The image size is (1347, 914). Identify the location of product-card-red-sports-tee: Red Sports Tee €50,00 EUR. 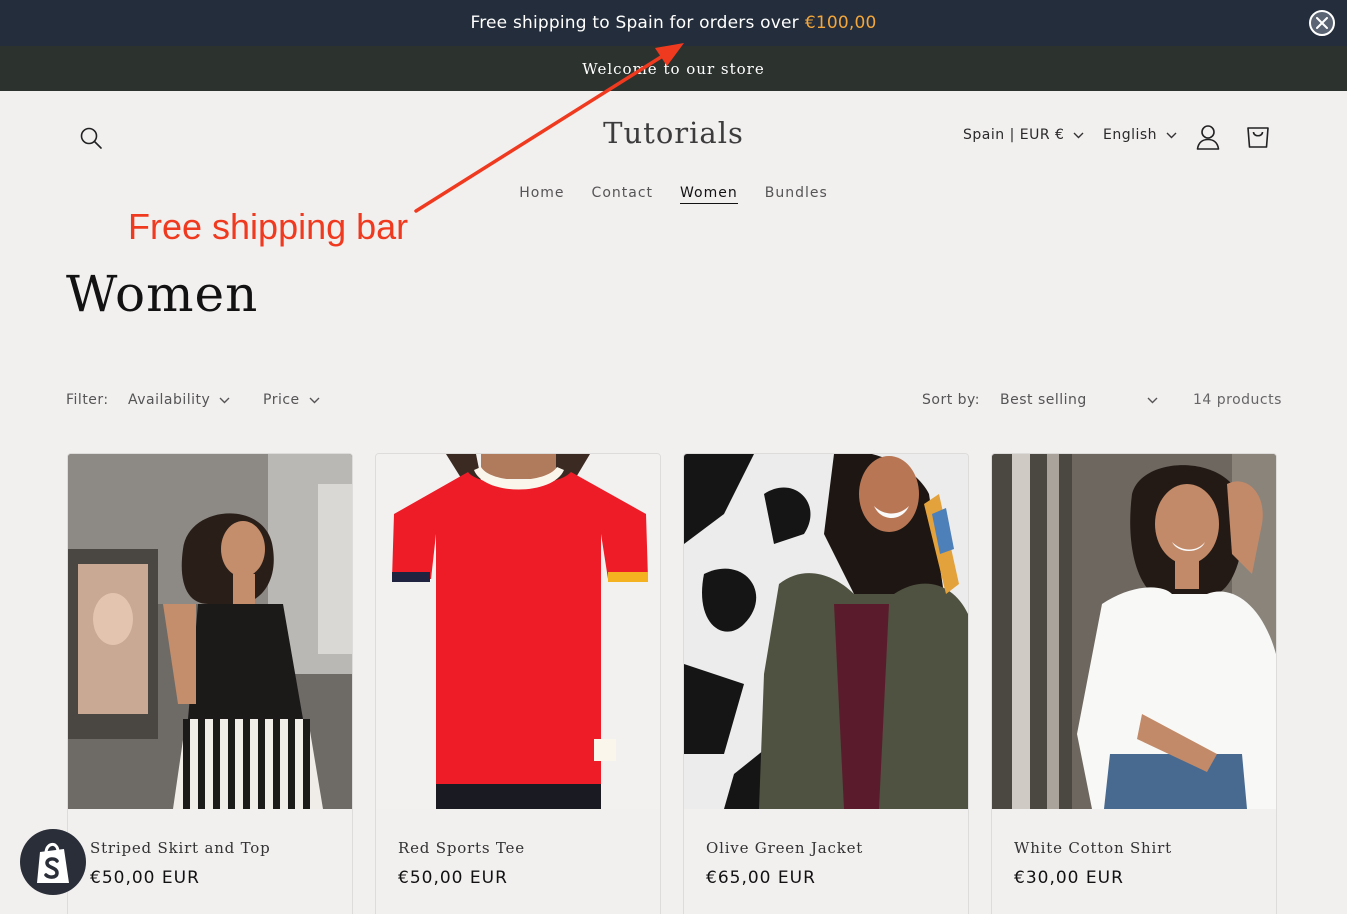
(518, 683).